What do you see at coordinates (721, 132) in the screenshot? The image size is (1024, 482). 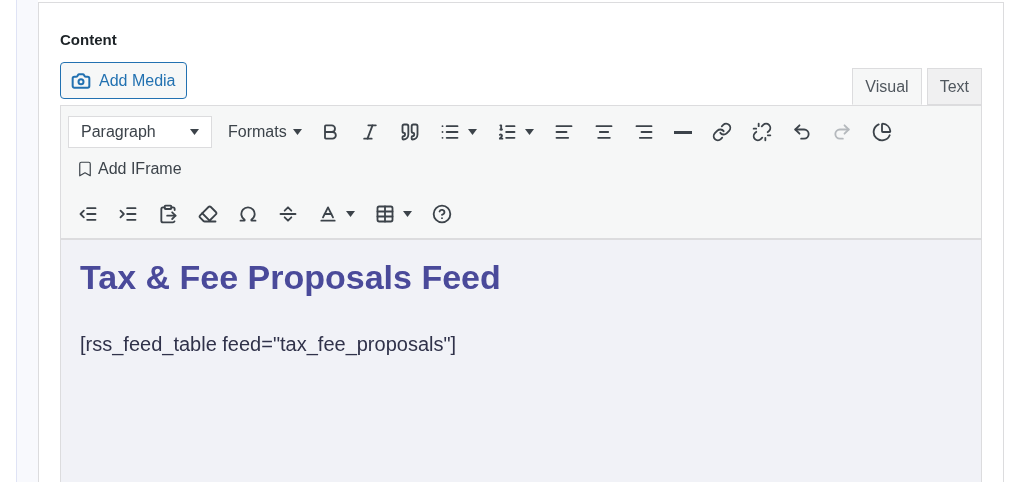 I see `link-icon` at bounding box center [721, 132].